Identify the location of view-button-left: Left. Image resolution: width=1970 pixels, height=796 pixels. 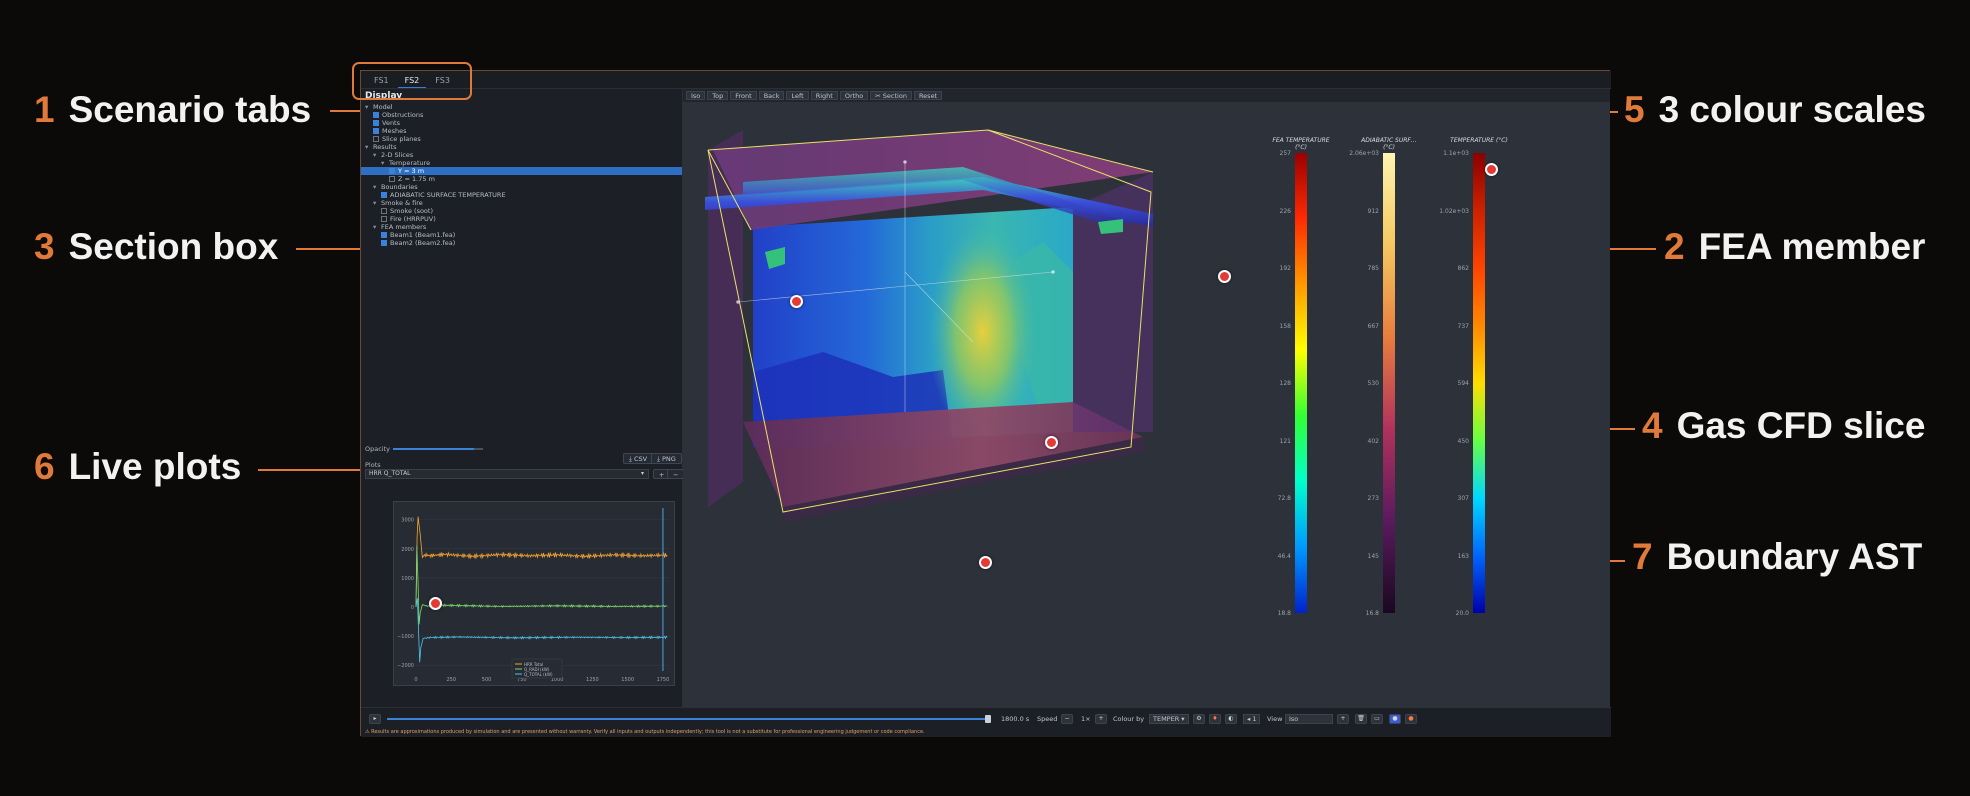
(797, 95).